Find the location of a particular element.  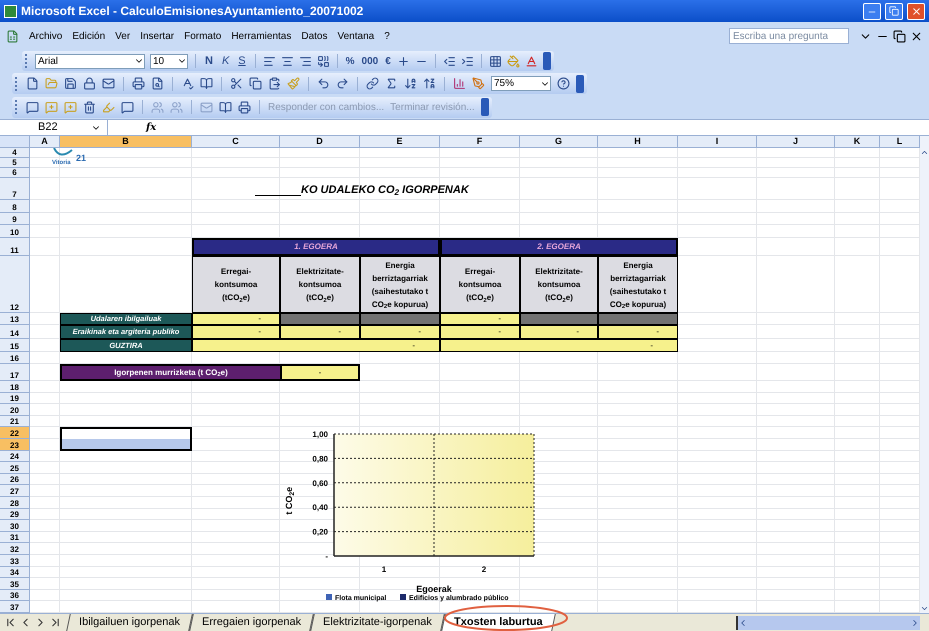

name-box: B22 is located at coordinates (54, 127).